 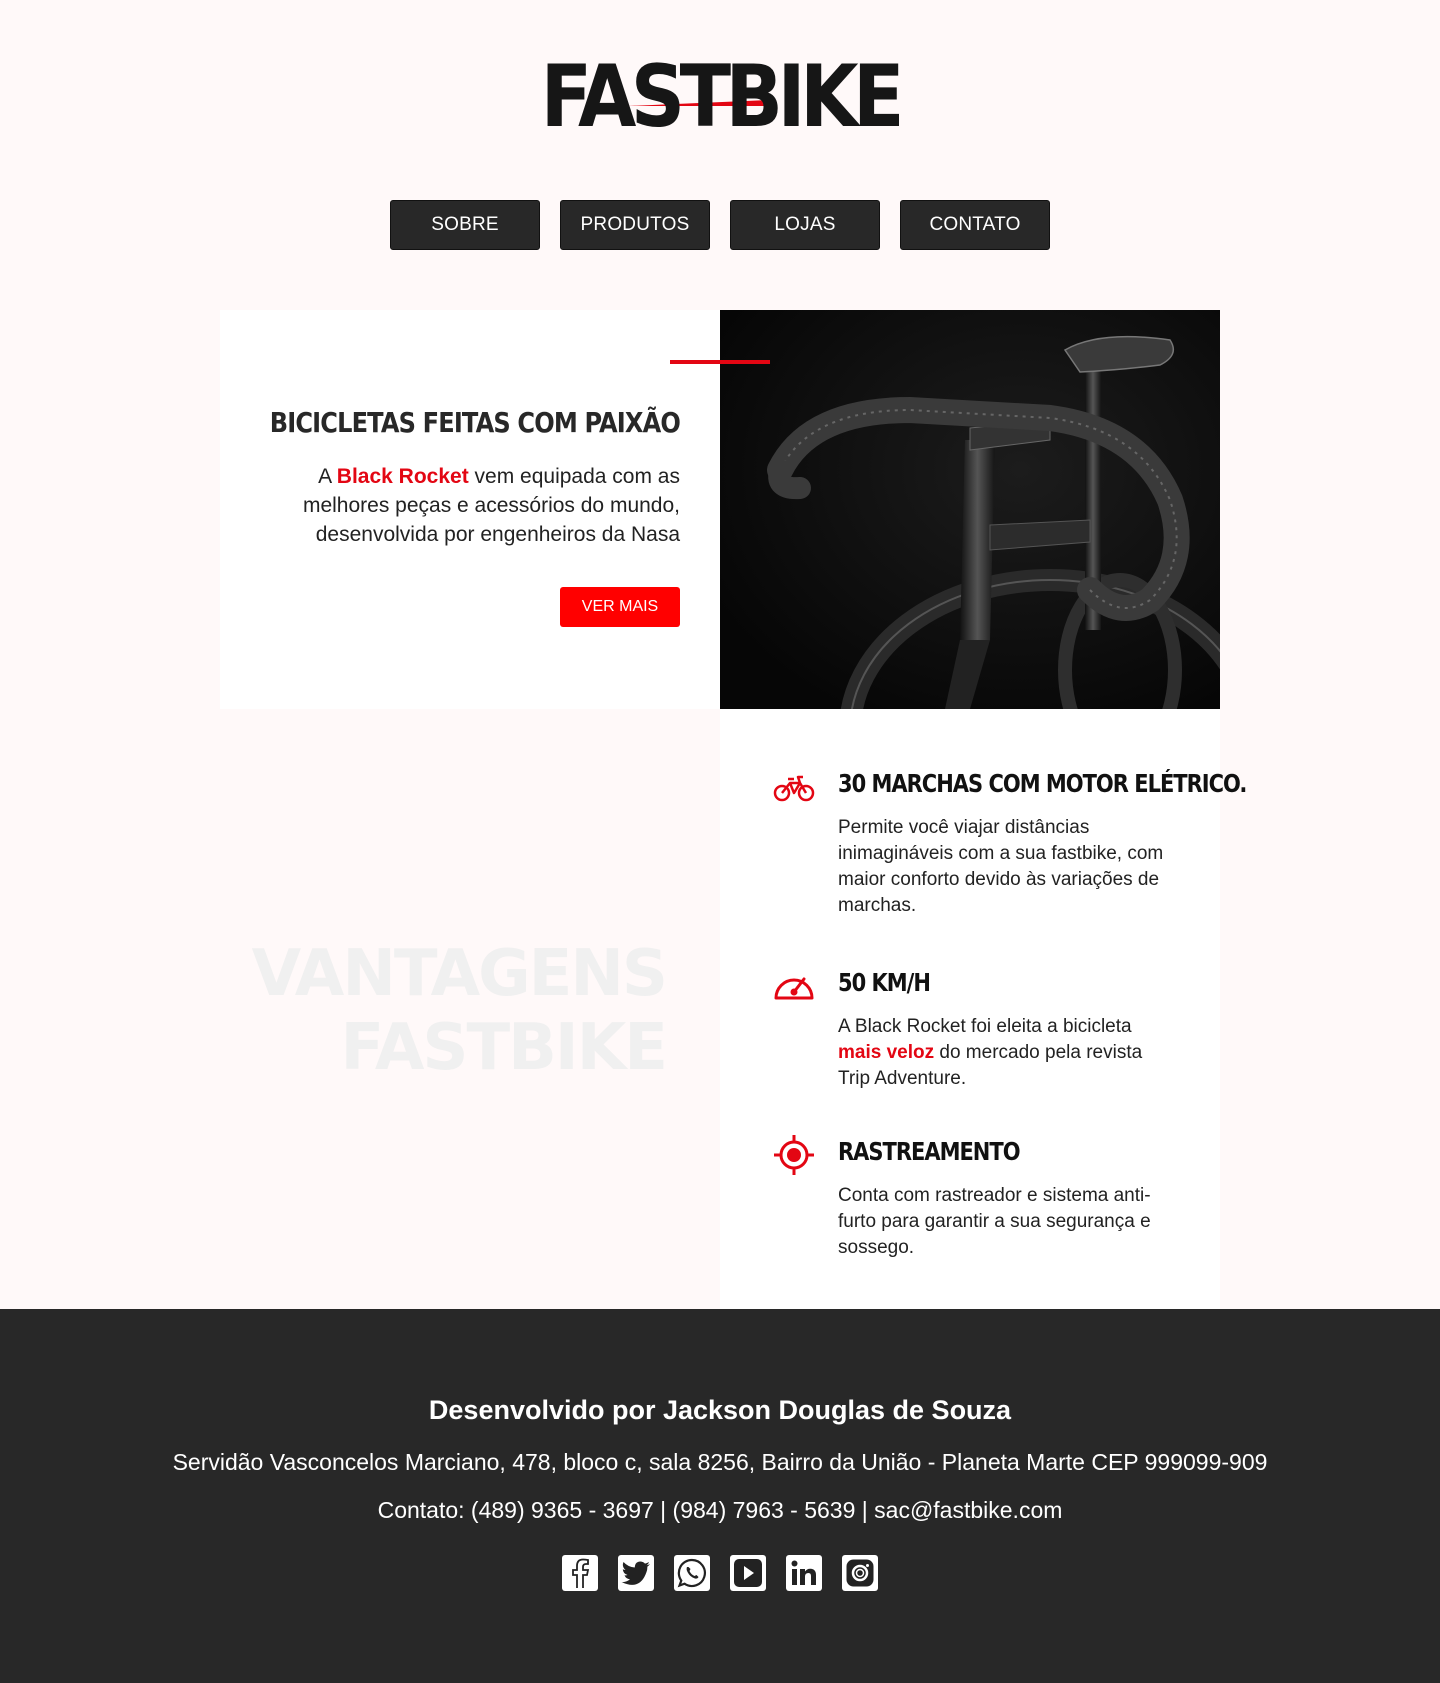 What do you see at coordinates (620, 607) in the screenshot?
I see `ver-mais-button: VER MAIS` at bounding box center [620, 607].